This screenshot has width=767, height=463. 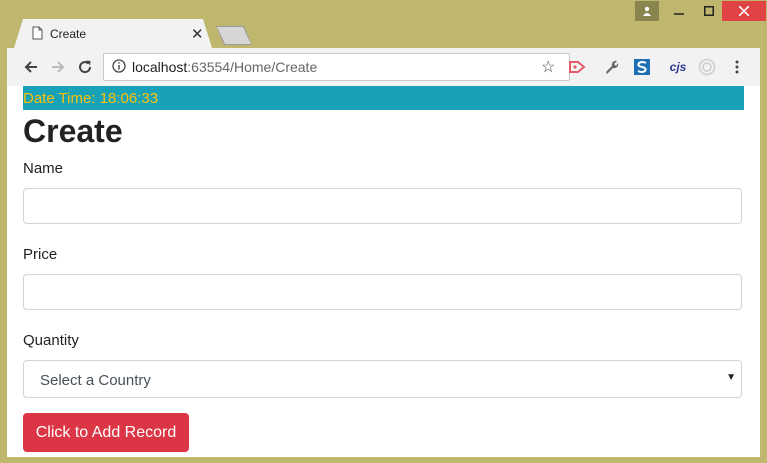 What do you see at coordinates (160, 67) in the screenshot?
I see `url-host: localhost` at bounding box center [160, 67].